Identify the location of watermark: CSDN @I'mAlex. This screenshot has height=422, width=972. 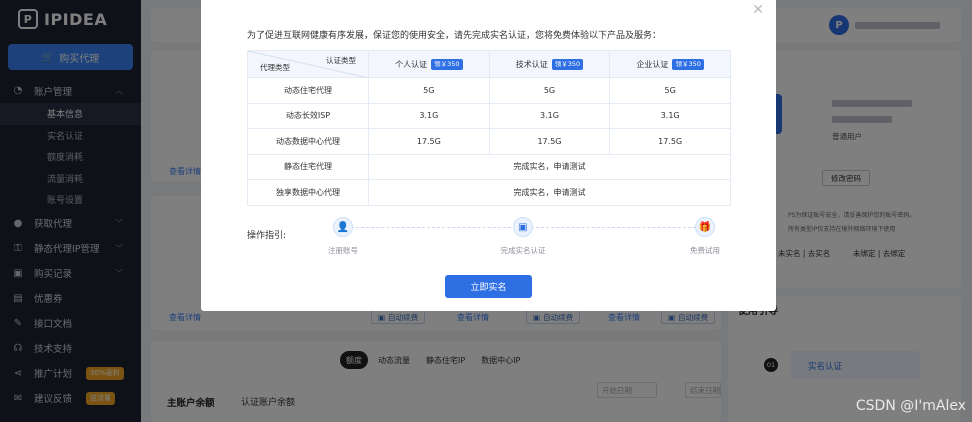
(910, 406).